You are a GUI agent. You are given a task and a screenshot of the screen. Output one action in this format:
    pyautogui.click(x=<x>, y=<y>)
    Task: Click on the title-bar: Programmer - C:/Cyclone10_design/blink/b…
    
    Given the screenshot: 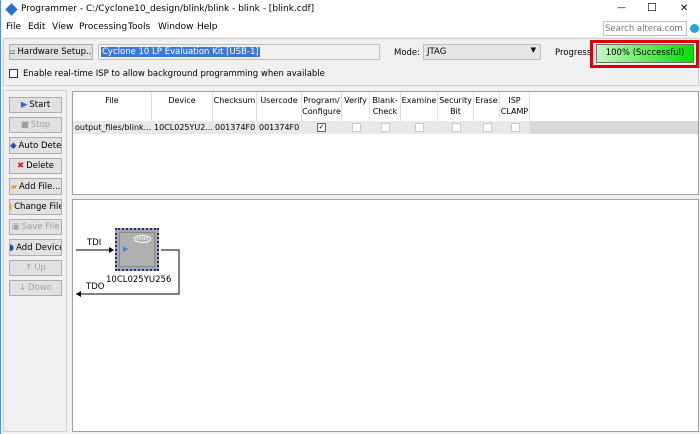 What is the action you would take?
    pyautogui.click(x=350, y=10)
    